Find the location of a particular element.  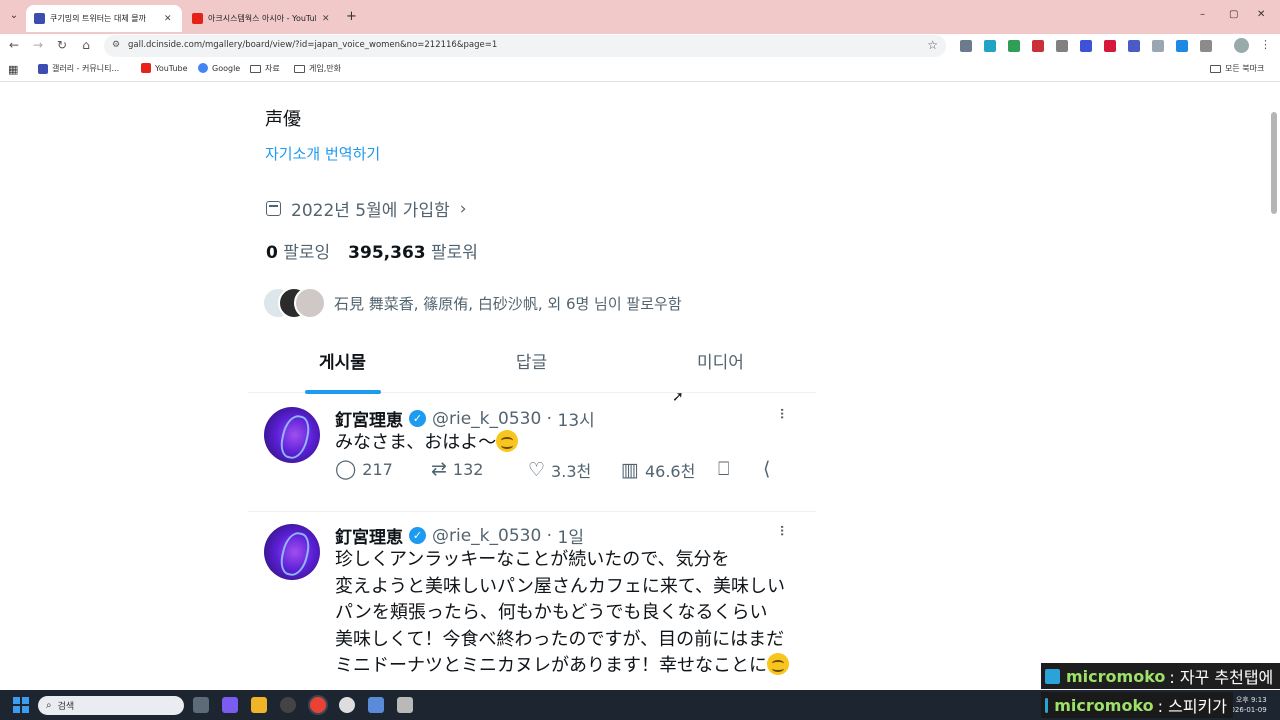

home-icon: ⌂ is located at coordinates (86, 45).